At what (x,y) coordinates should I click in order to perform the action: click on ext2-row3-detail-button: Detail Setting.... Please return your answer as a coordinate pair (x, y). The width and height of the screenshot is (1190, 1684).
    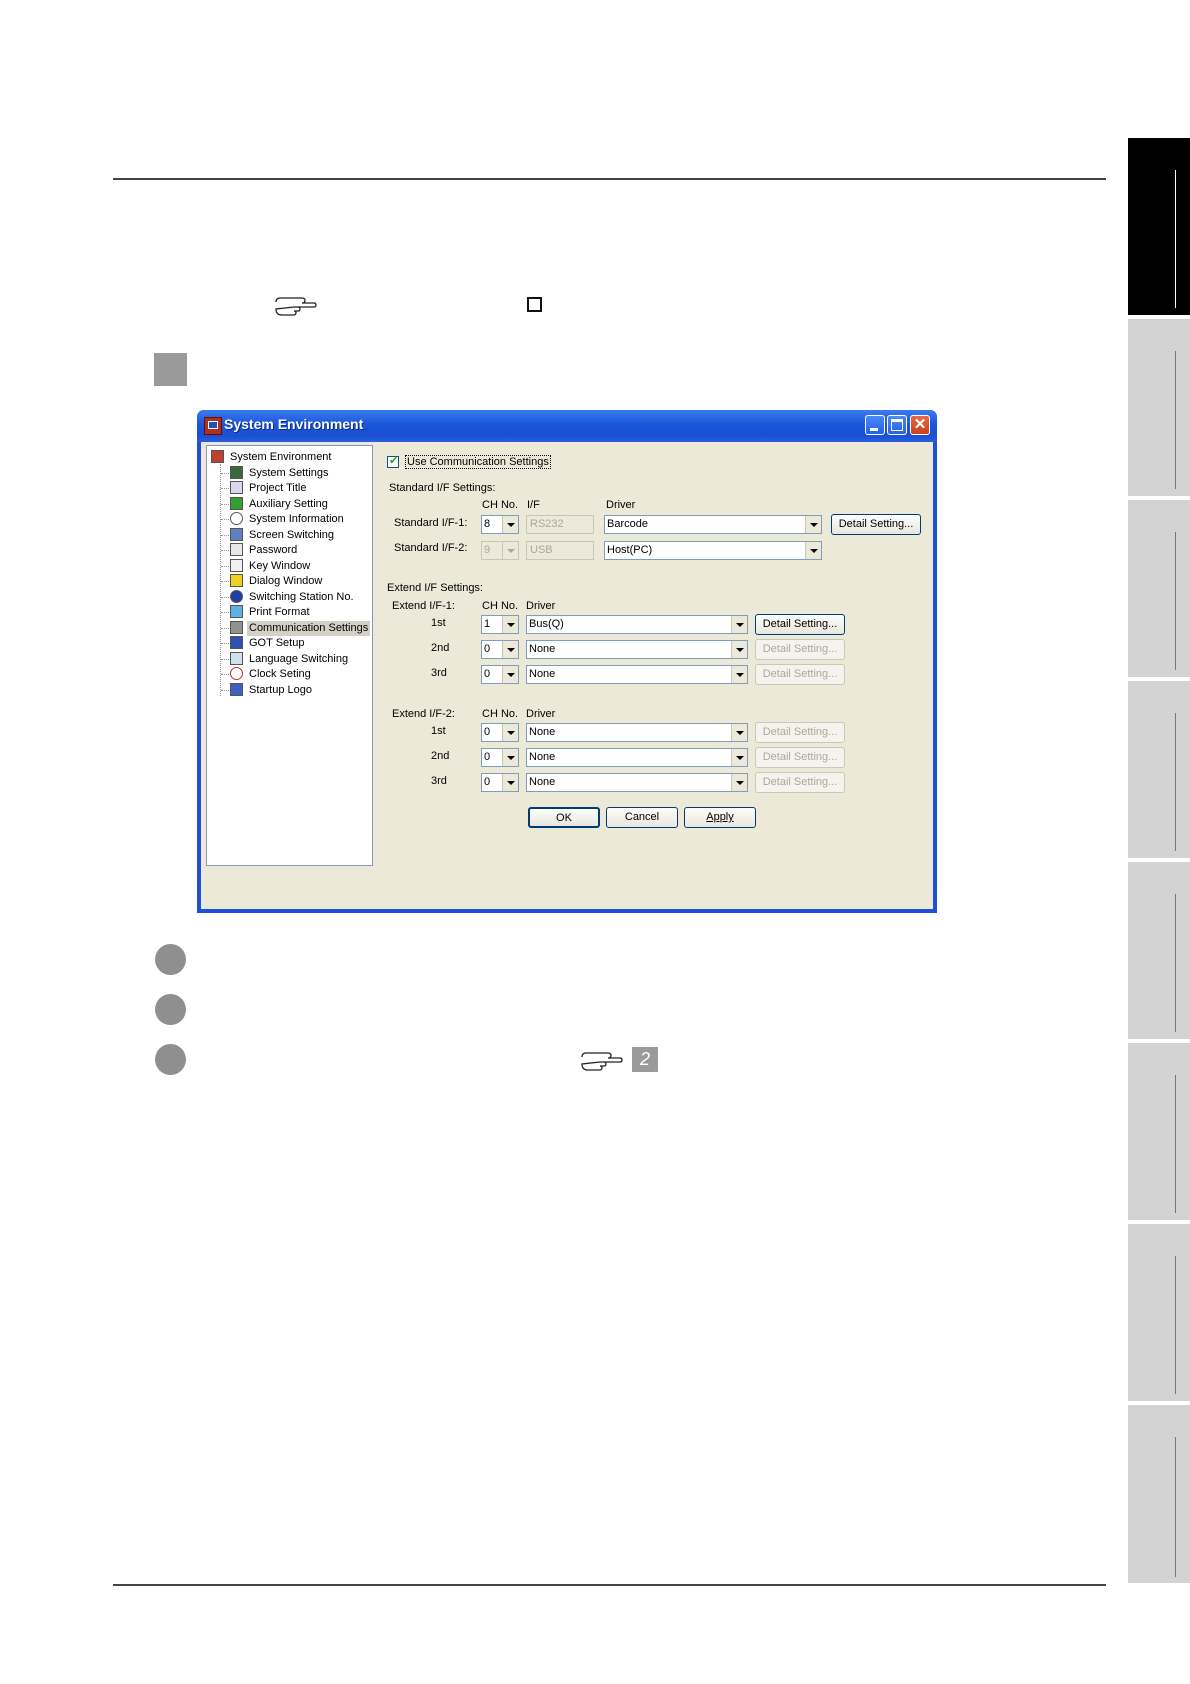
    Looking at the image, I should click on (800, 782).